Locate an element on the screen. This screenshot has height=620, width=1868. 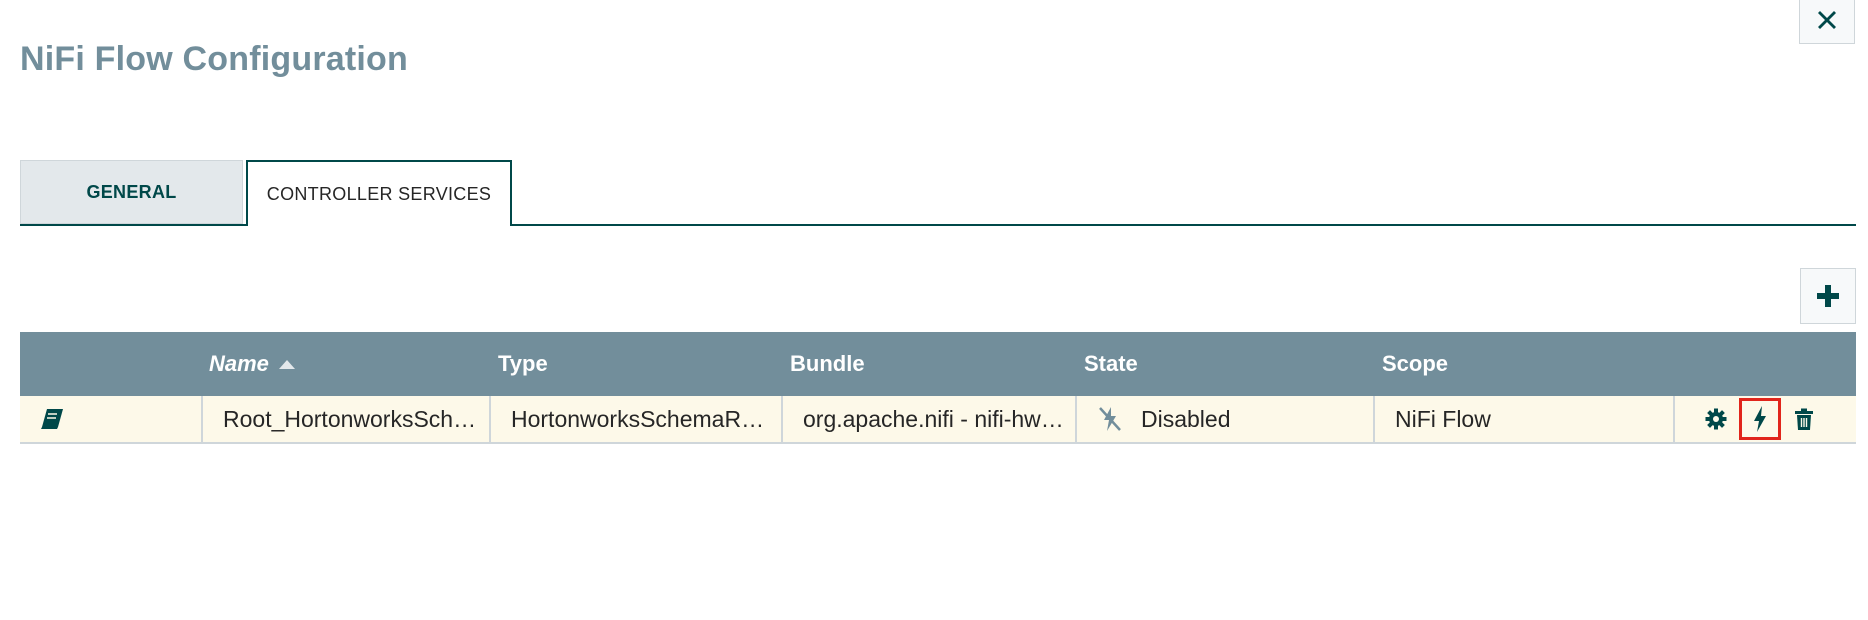
cell-actions is located at coordinates (1765, 419).